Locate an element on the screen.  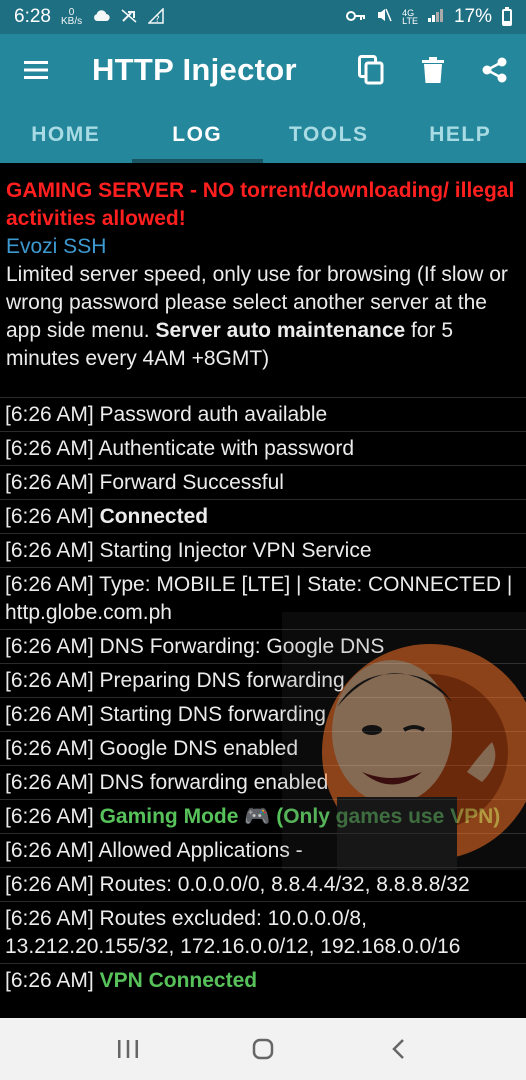
log-entry: [6:26 AM] DNS forwarding enabled is located at coordinates (263, 782).